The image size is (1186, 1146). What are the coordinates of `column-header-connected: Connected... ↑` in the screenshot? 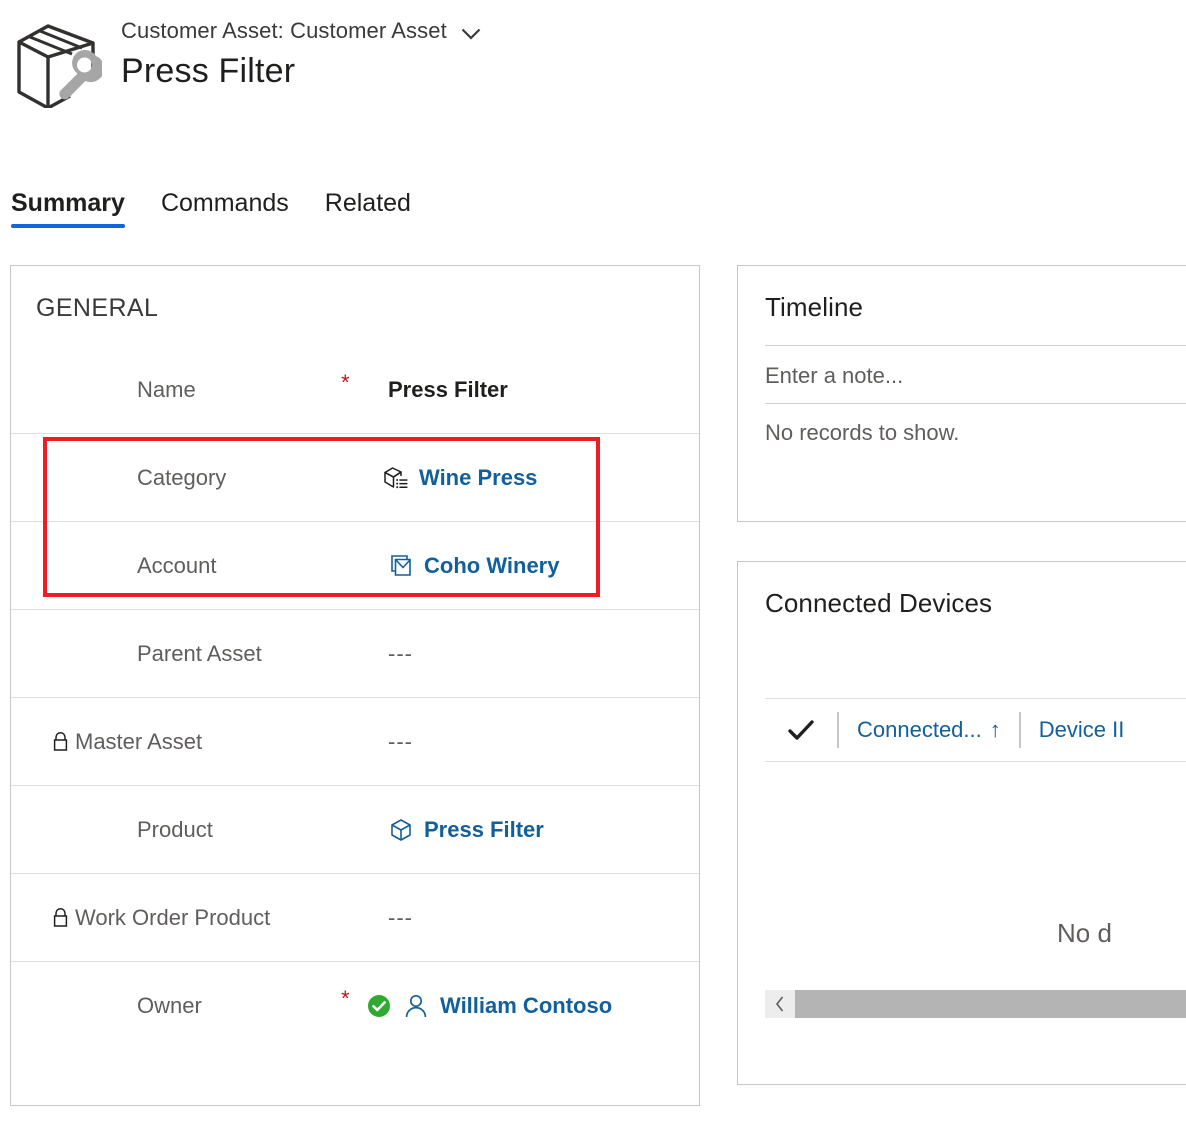 It's located at (929, 730).